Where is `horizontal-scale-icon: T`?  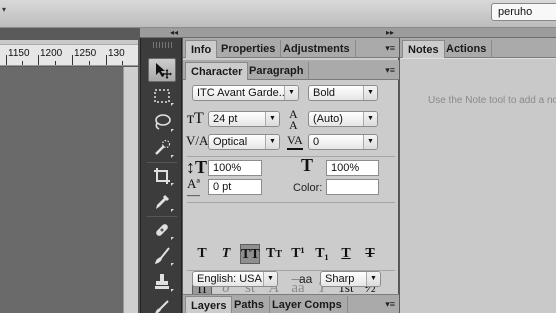
horizontal-scale-icon: T is located at coordinates (307, 165).